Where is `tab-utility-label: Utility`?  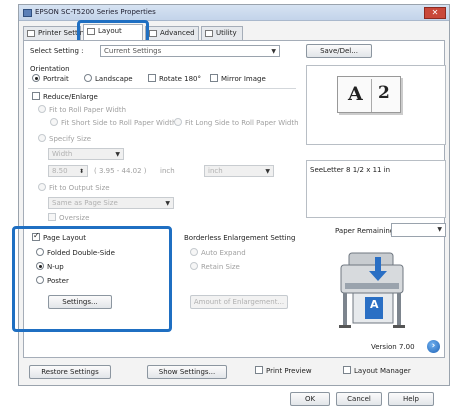
tab-utility-label: Utility is located at coordinates (226, 33).